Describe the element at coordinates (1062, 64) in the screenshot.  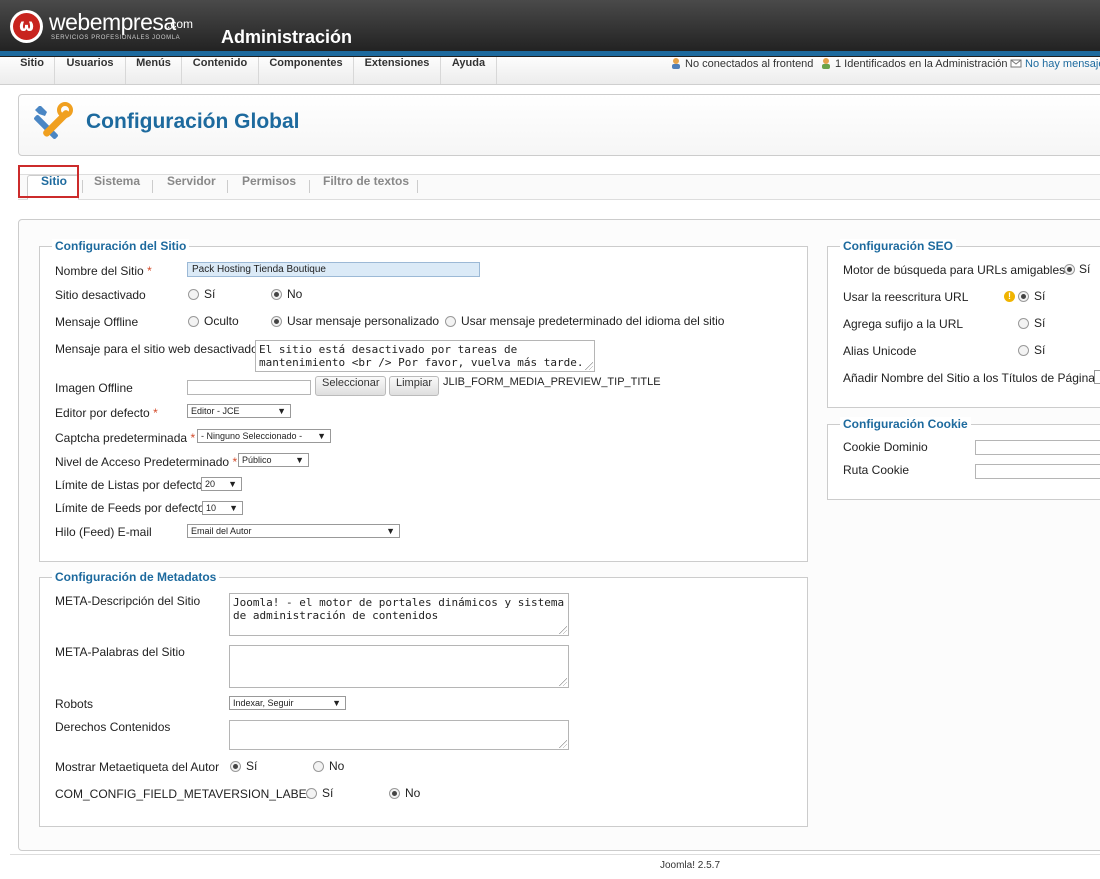
I see `status-messages-link: No hay mensajes` at that location.